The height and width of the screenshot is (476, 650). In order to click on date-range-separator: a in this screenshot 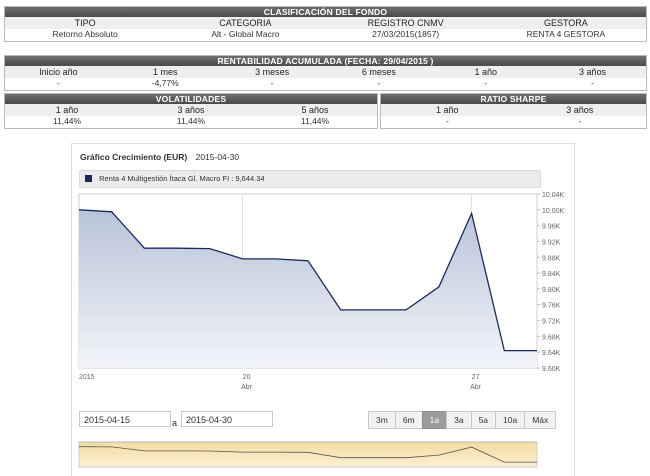, I will do `click(174, 423)`.